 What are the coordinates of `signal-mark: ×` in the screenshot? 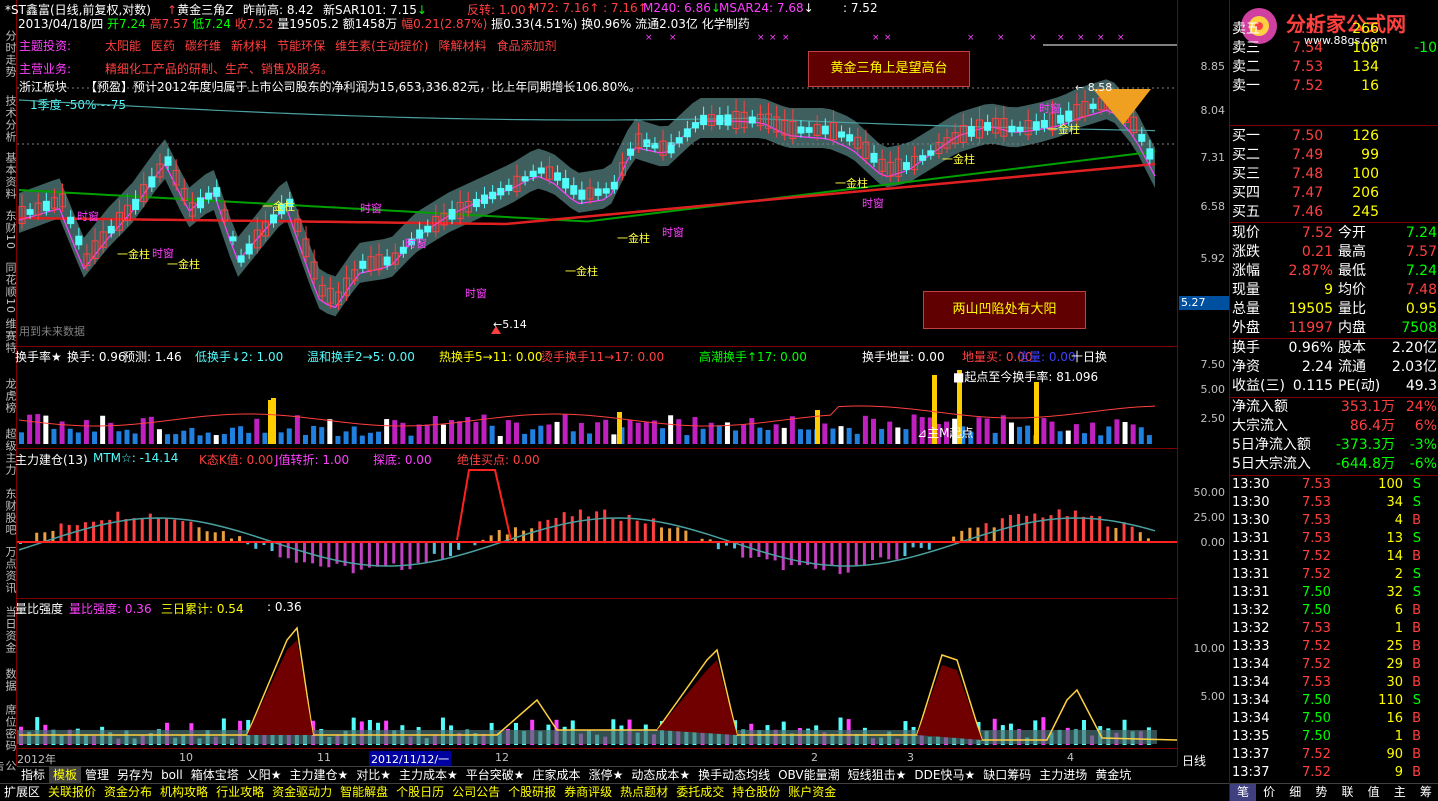 It's located at (786, 38).